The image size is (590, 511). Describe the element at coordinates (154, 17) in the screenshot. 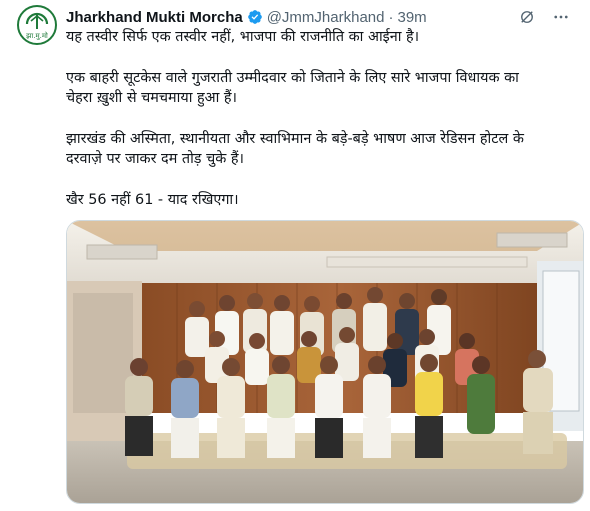

I see `author-name: Jharkhand Mukti Morcha` at that location.